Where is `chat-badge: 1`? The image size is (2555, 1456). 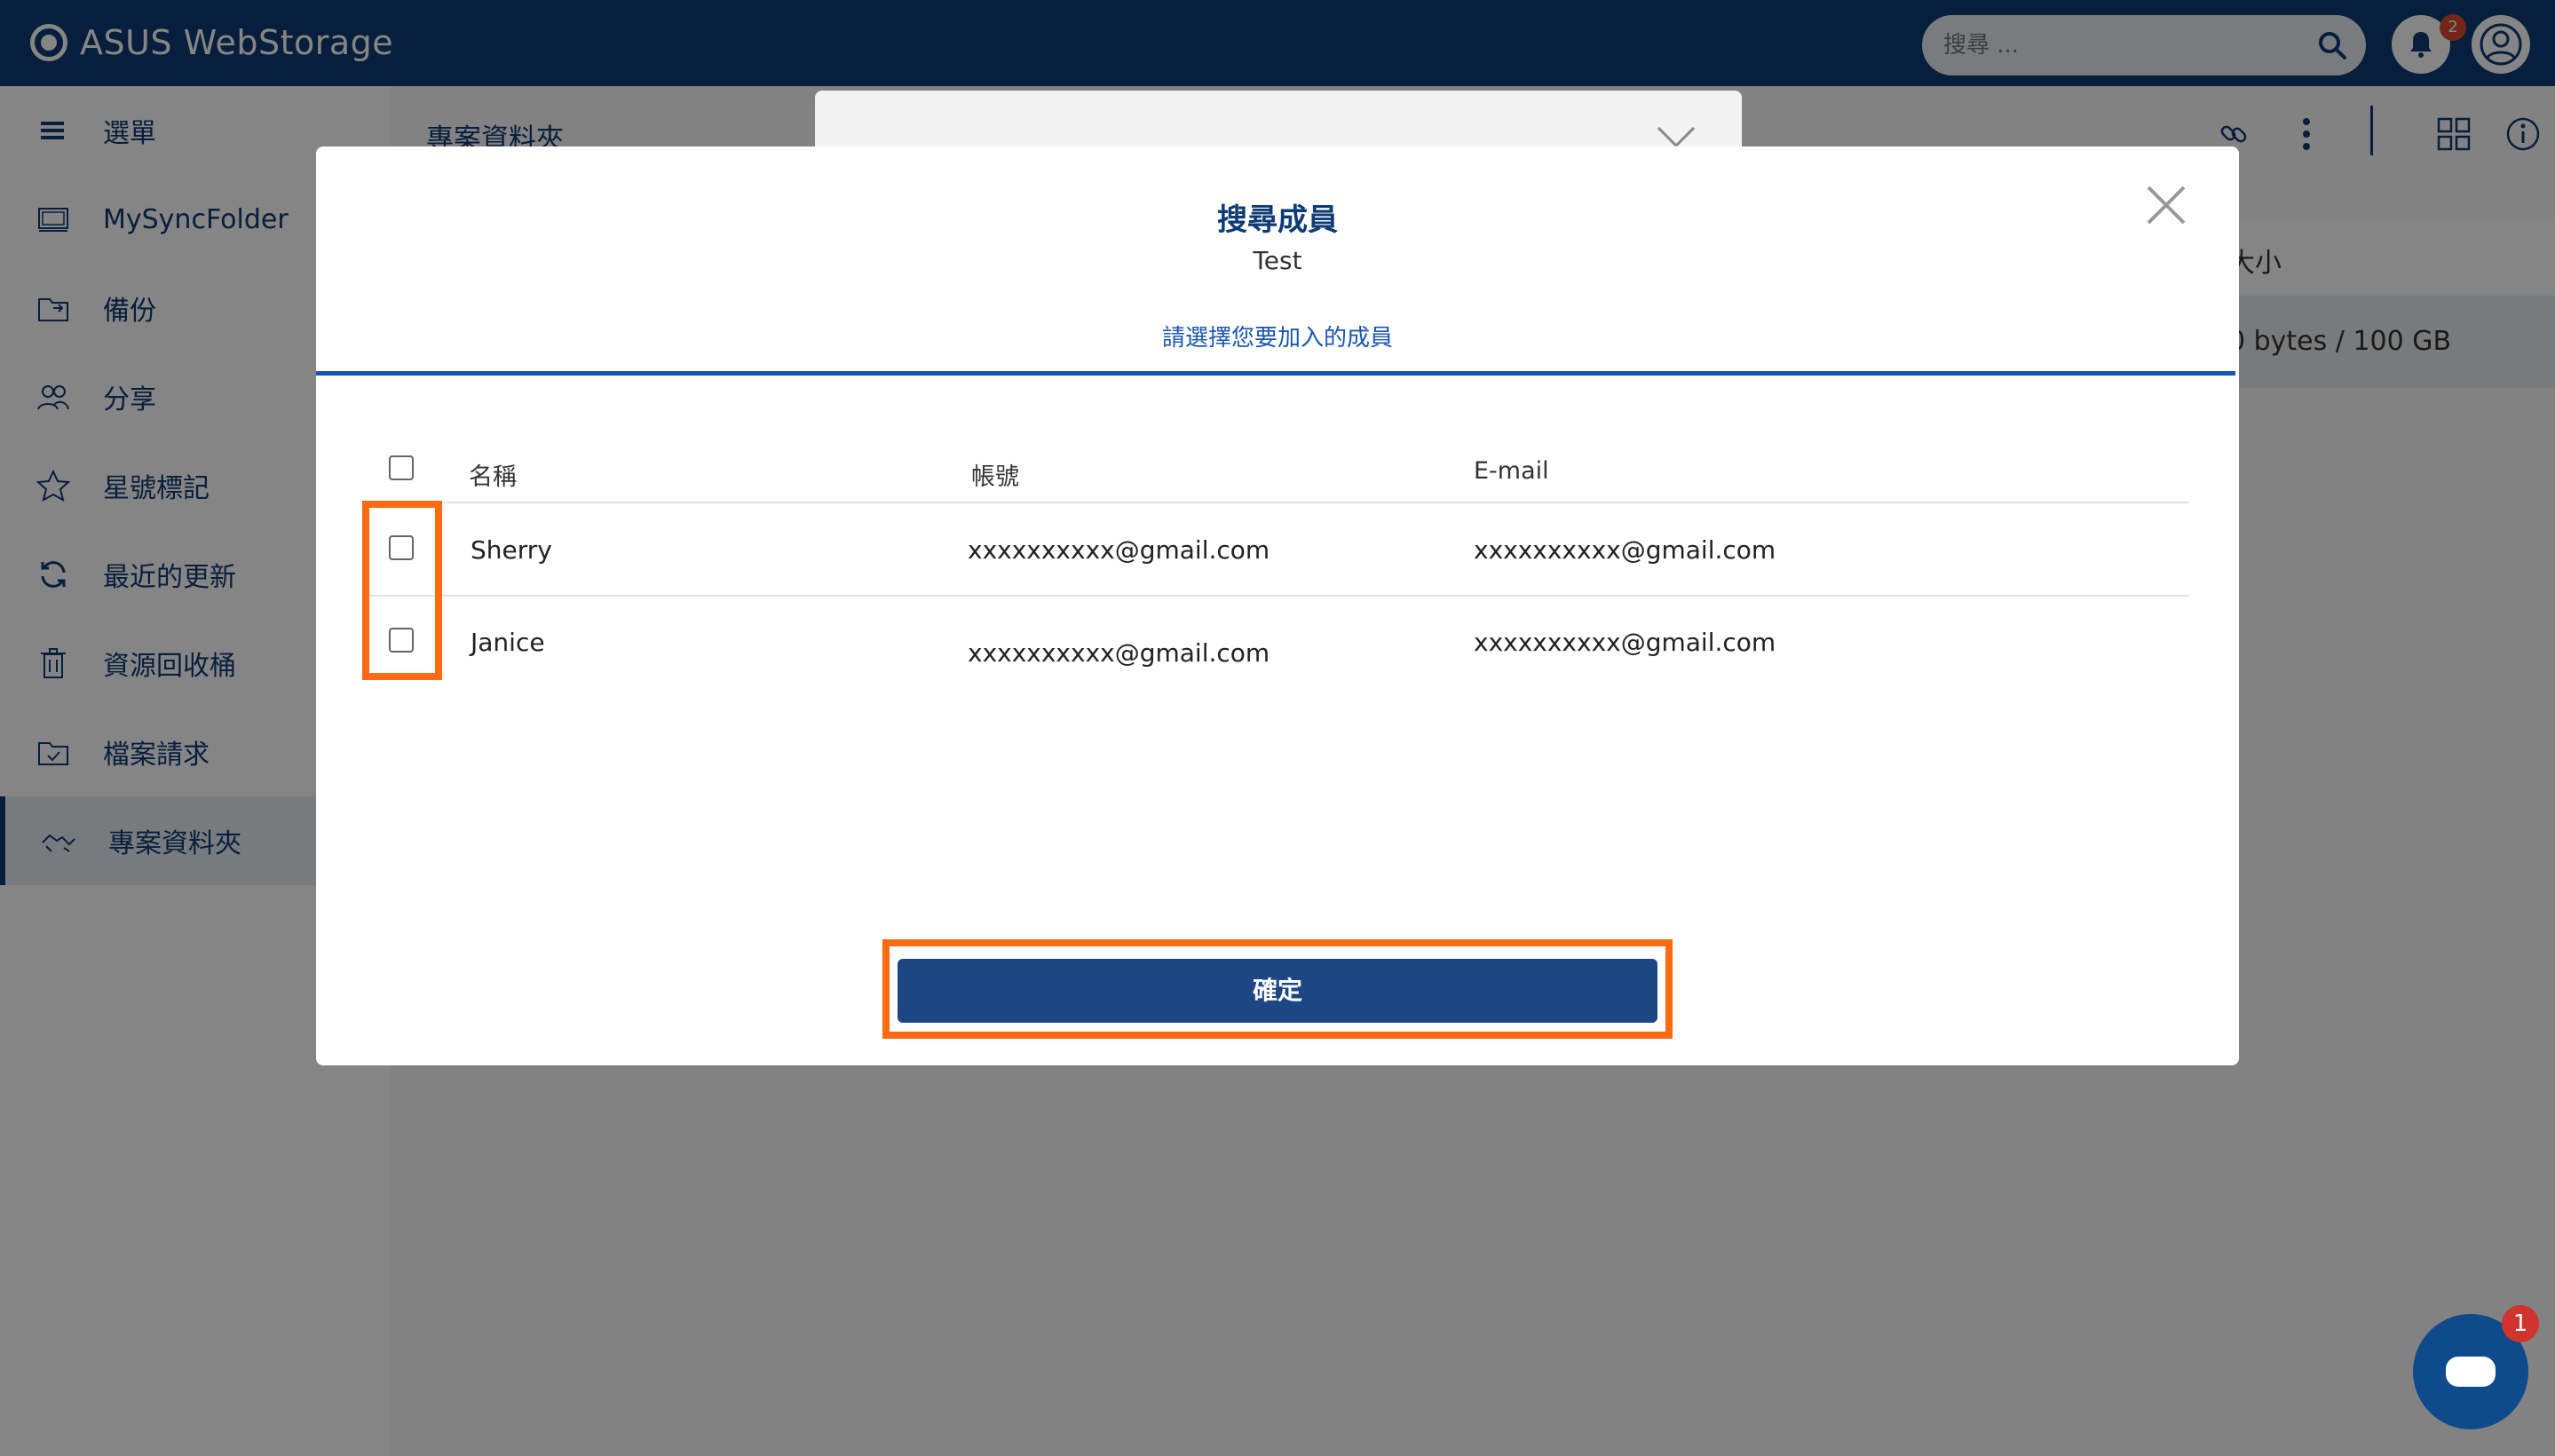
chat-badge: 1 is located at coordinates (2520, 1323).